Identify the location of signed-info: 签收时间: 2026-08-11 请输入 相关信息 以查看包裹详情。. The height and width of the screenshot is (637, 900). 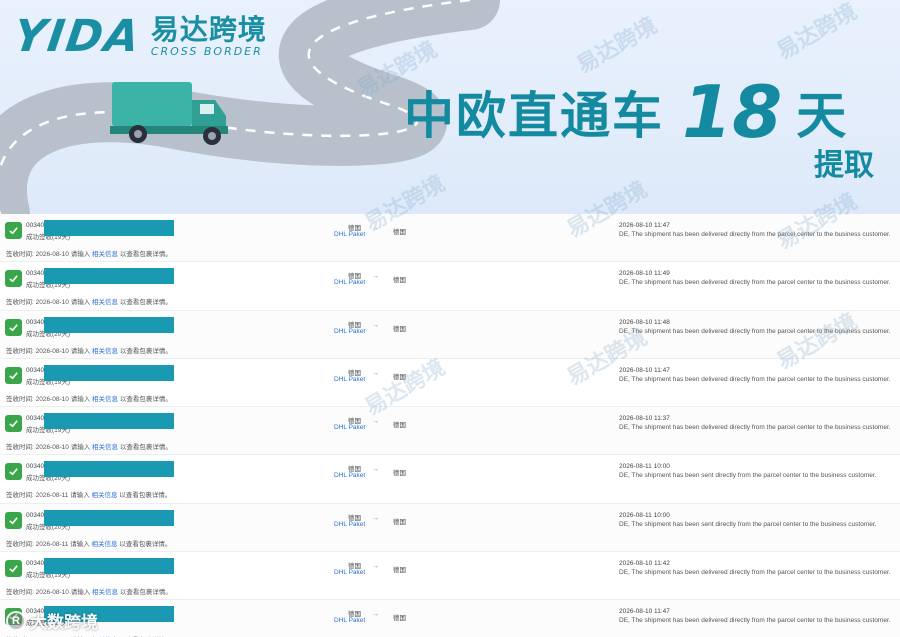
(88, 494).